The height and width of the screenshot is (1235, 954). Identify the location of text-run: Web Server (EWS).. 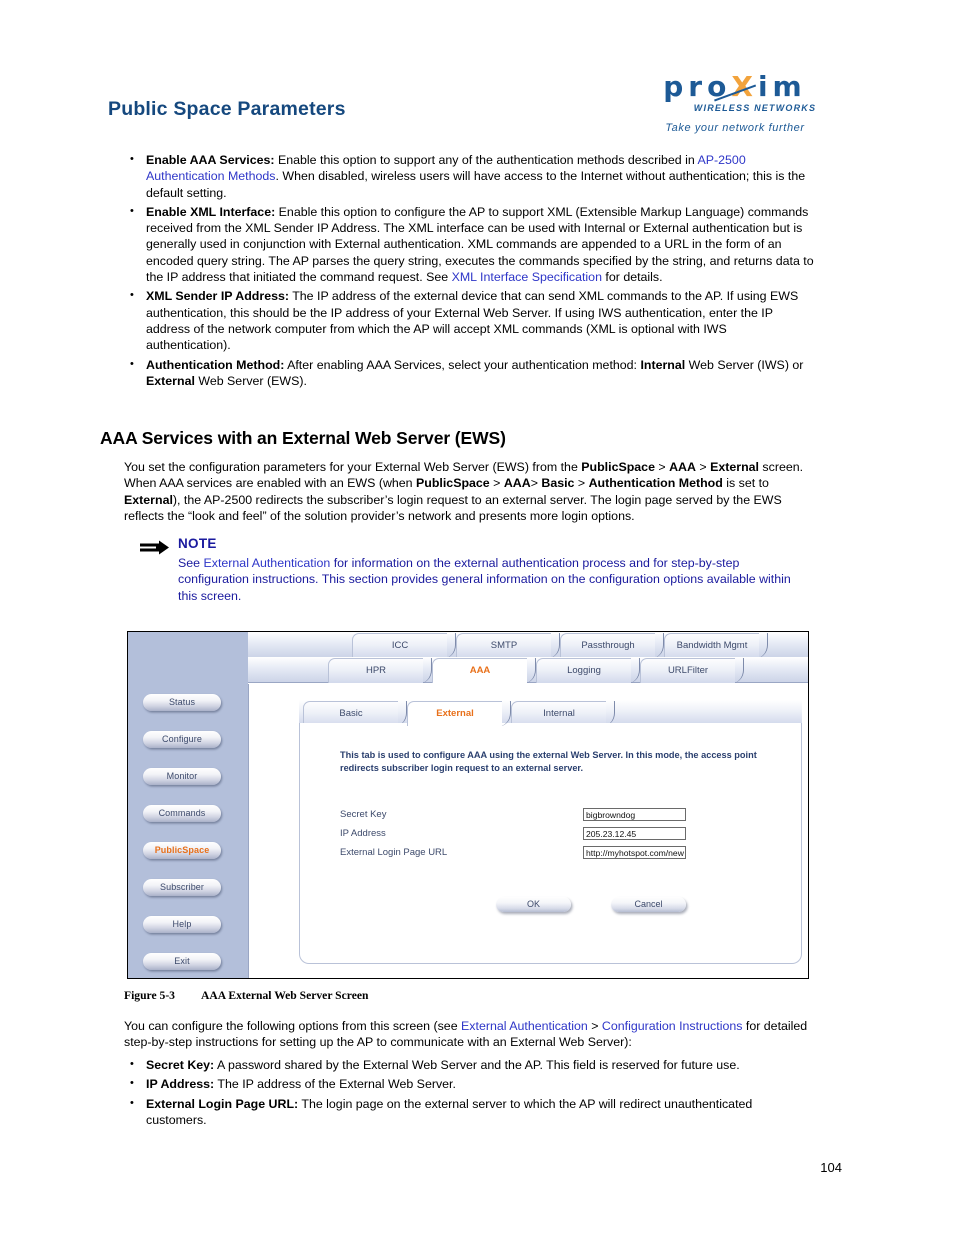
(250, 380).